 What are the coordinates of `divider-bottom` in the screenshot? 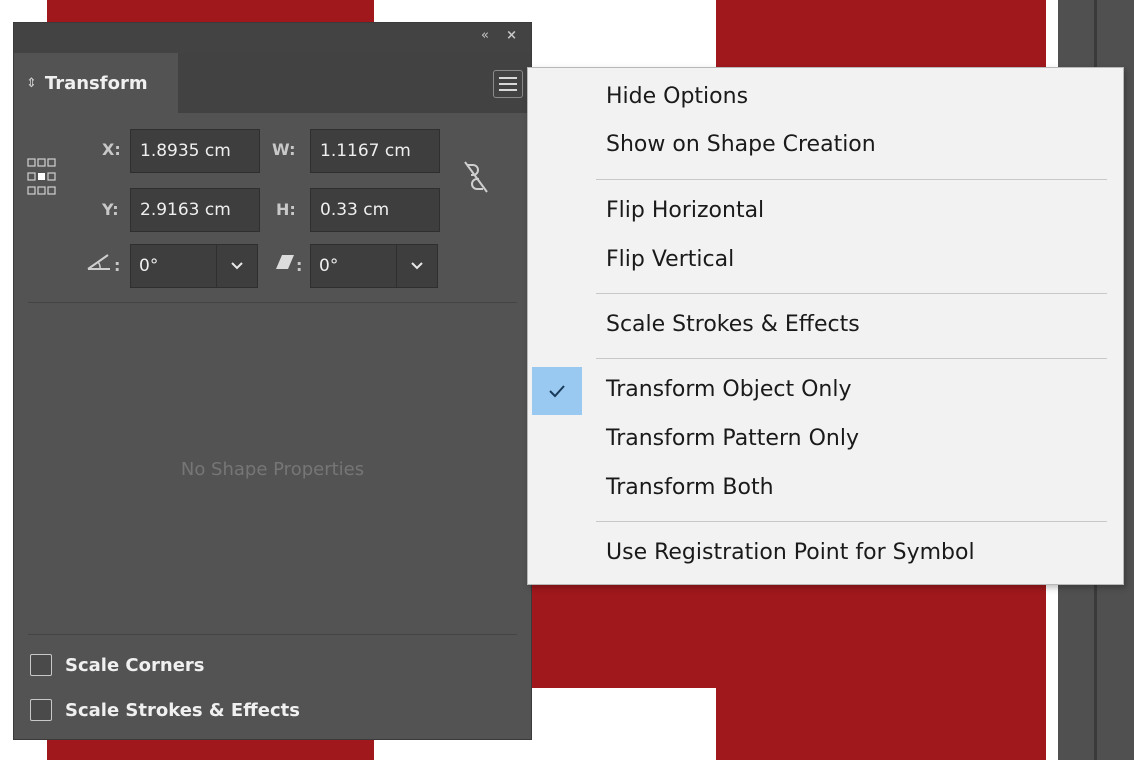 It's located at (272, 634).